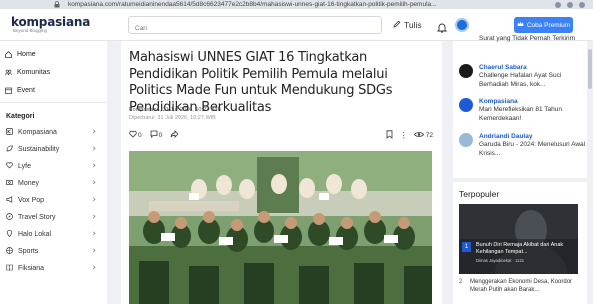  I want to click on premium-button: Coba Premium, so click(543, 25).